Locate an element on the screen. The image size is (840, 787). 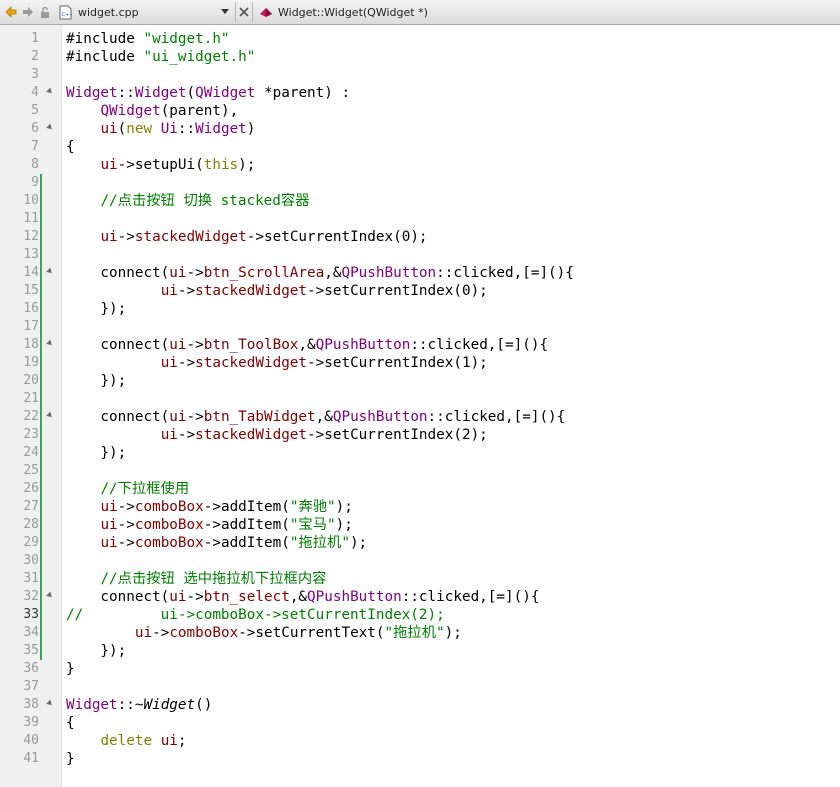
forward-arrow-icon is located at coordinates (27, 12).